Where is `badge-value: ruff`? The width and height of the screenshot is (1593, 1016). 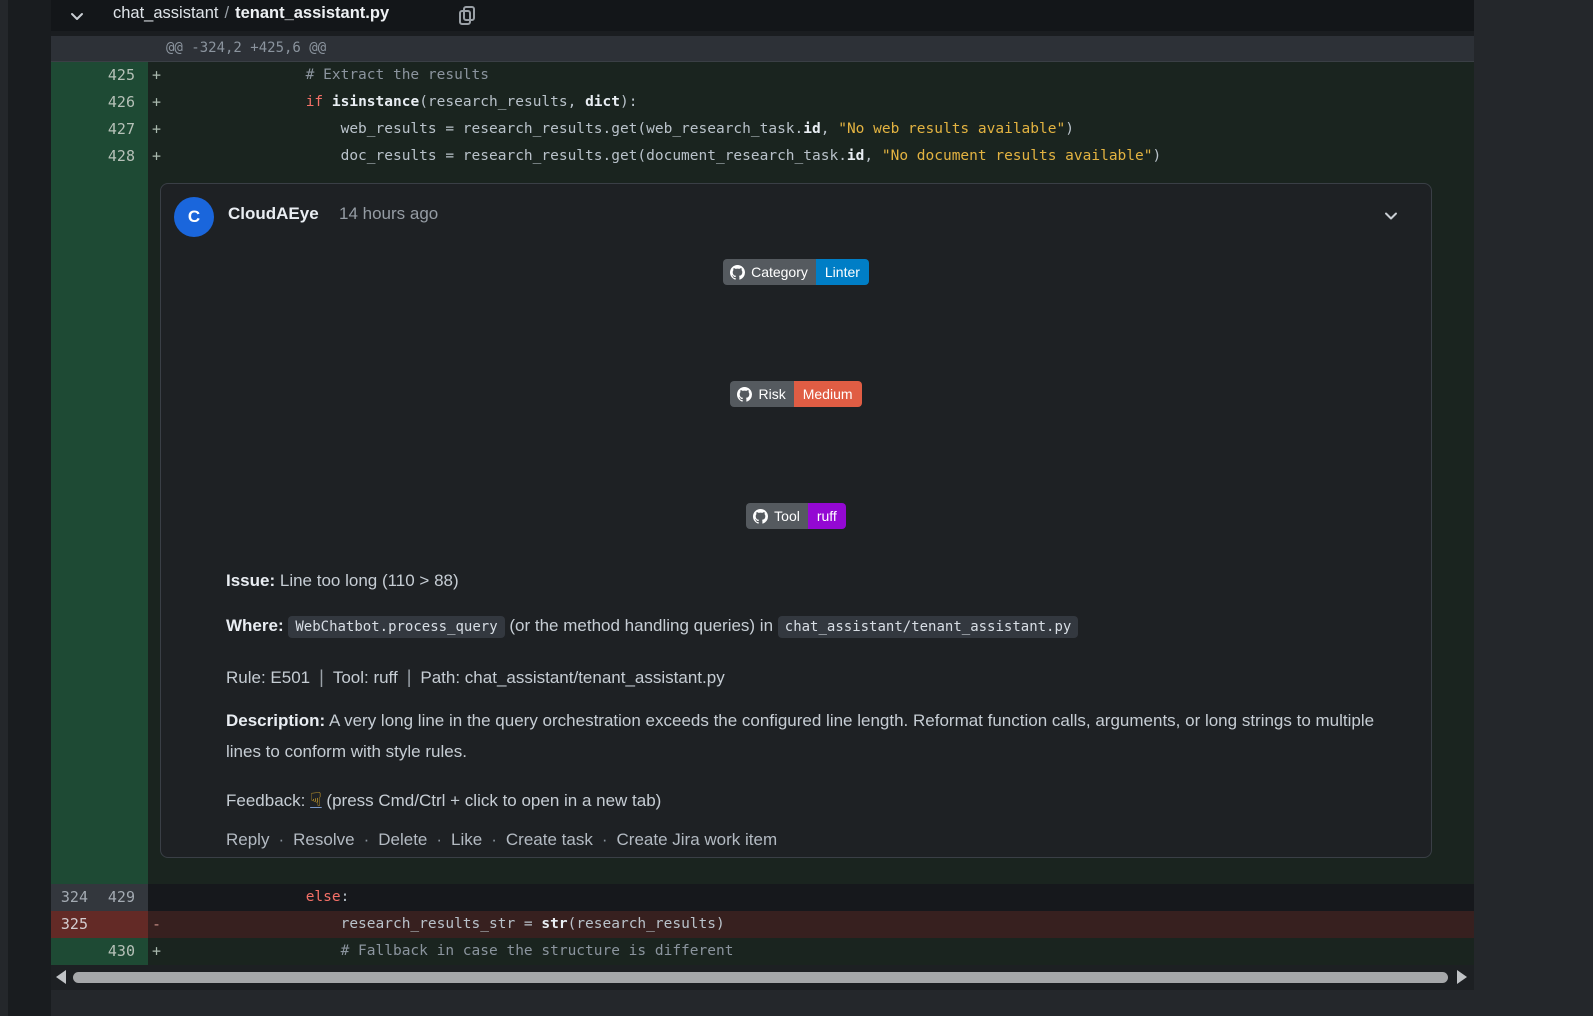
badge-value: ruff is located at coordinates (826, 516).